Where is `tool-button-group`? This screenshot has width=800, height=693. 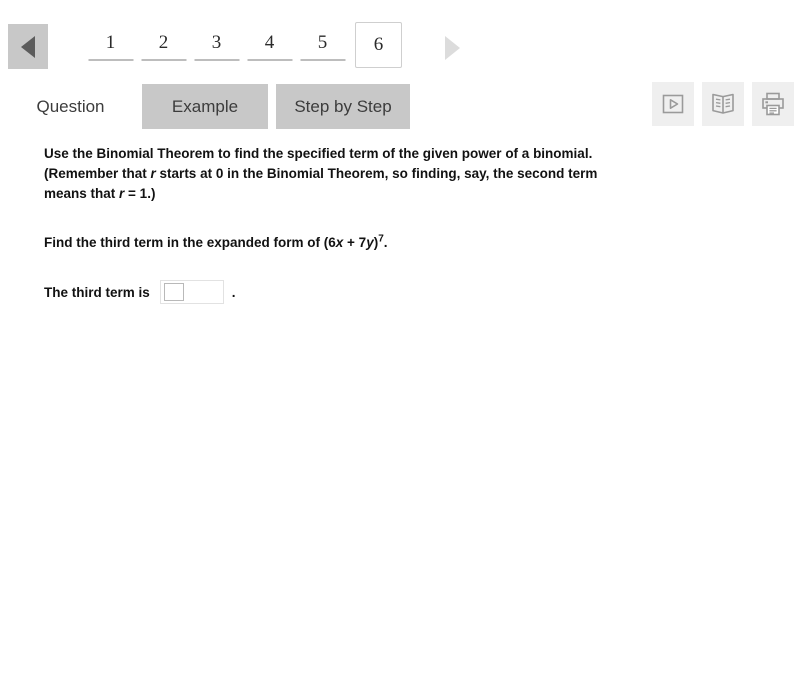 tool-button-group is located at coordinates (723, 104).